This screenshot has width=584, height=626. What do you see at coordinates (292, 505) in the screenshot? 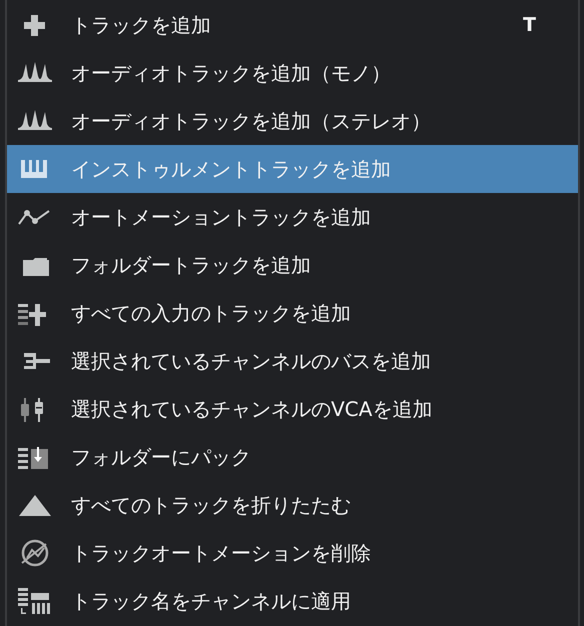
I see `menu-item: すべてのトラックを折りたたむ` at bounding box center [292, 505].